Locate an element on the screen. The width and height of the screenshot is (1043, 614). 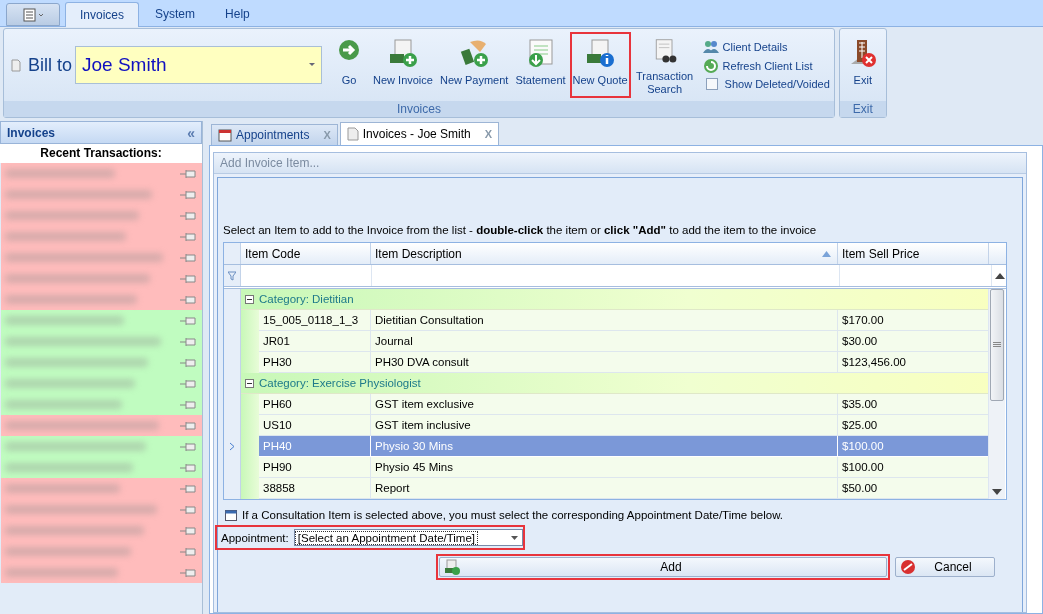
show-deleted-checkbox: Show Deleted/Voided is located at coordinates (766, 84).